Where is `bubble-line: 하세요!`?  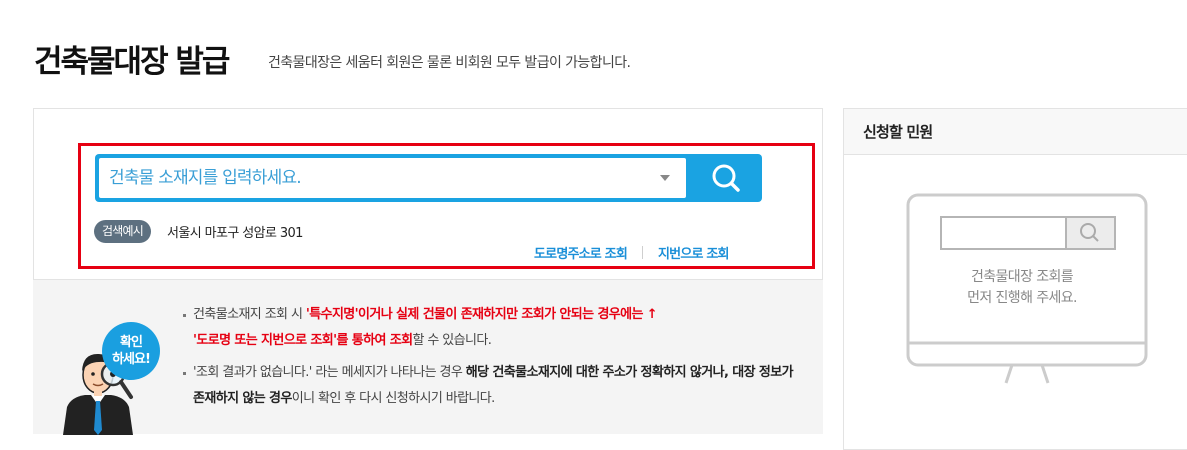
bubble-line: 하세요! is located at coordinates (131, 359).